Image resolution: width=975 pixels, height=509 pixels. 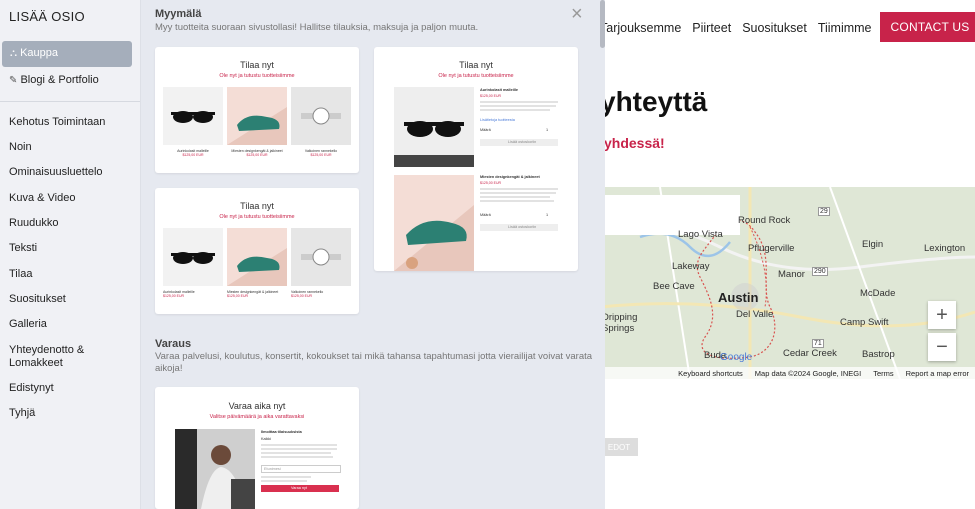 I want to click on map-label-mcdade: McDade, so click(x=878, y=293).